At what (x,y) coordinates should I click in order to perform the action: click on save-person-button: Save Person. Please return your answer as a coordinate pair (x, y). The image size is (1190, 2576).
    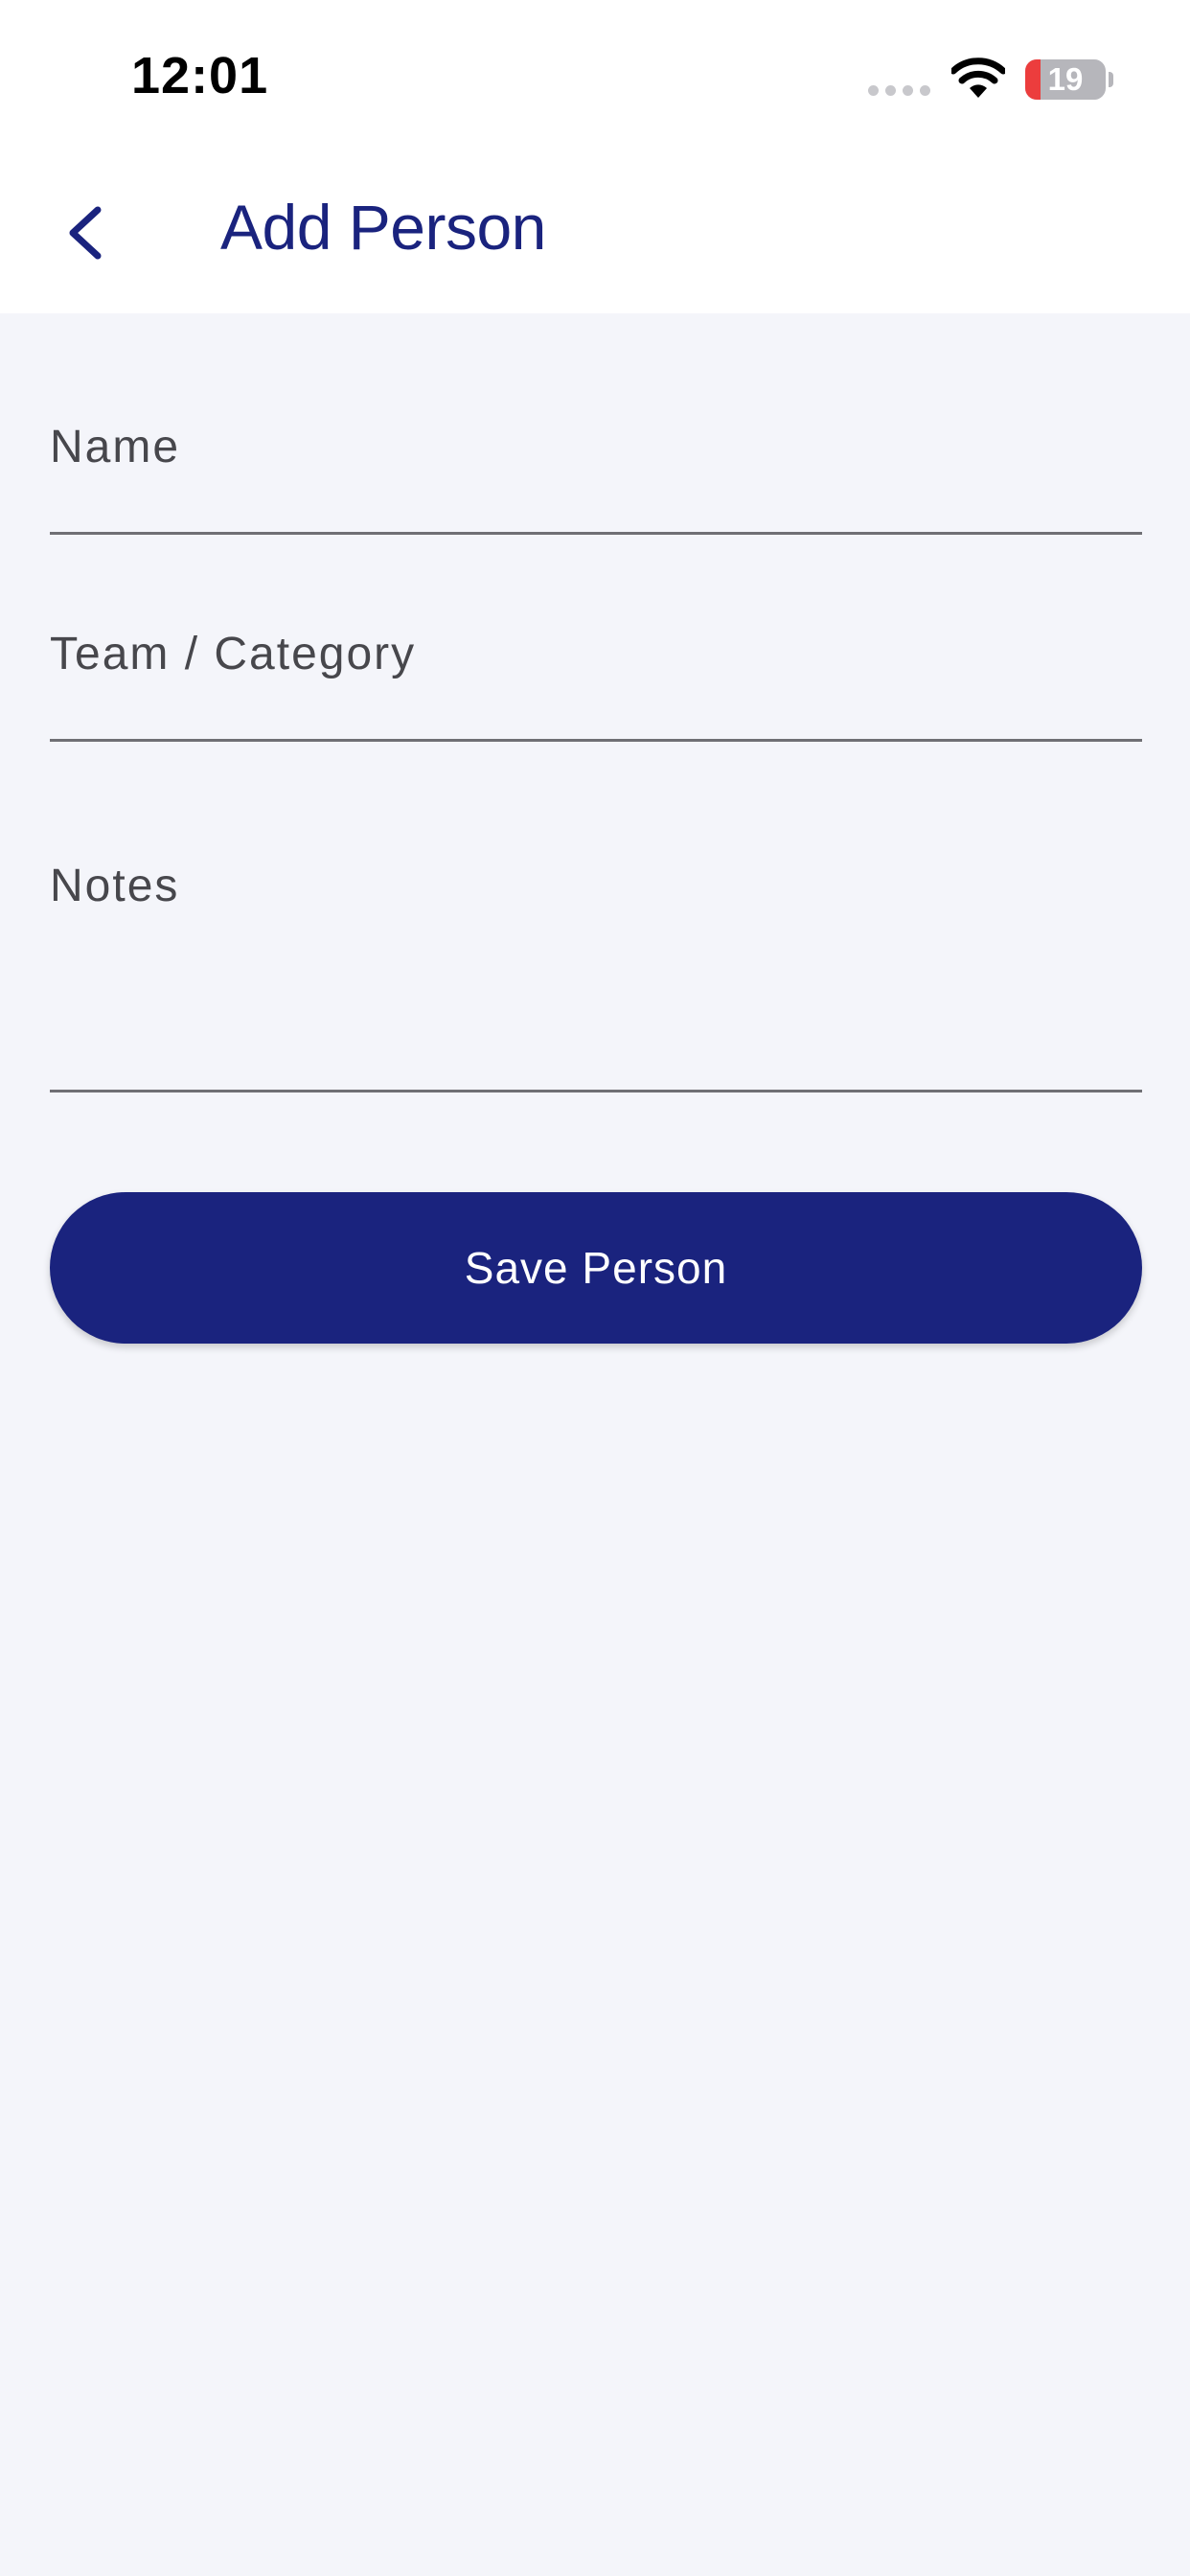
    Looking at the image, I should click on (596, 1268).